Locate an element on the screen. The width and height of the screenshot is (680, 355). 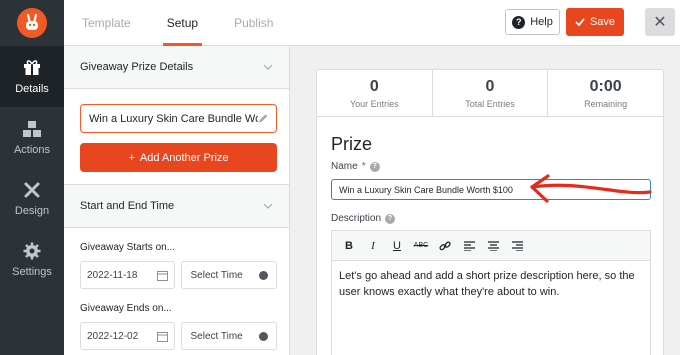
stat-total-entries: 0 Total Entries is located at coordinates (491, 93).